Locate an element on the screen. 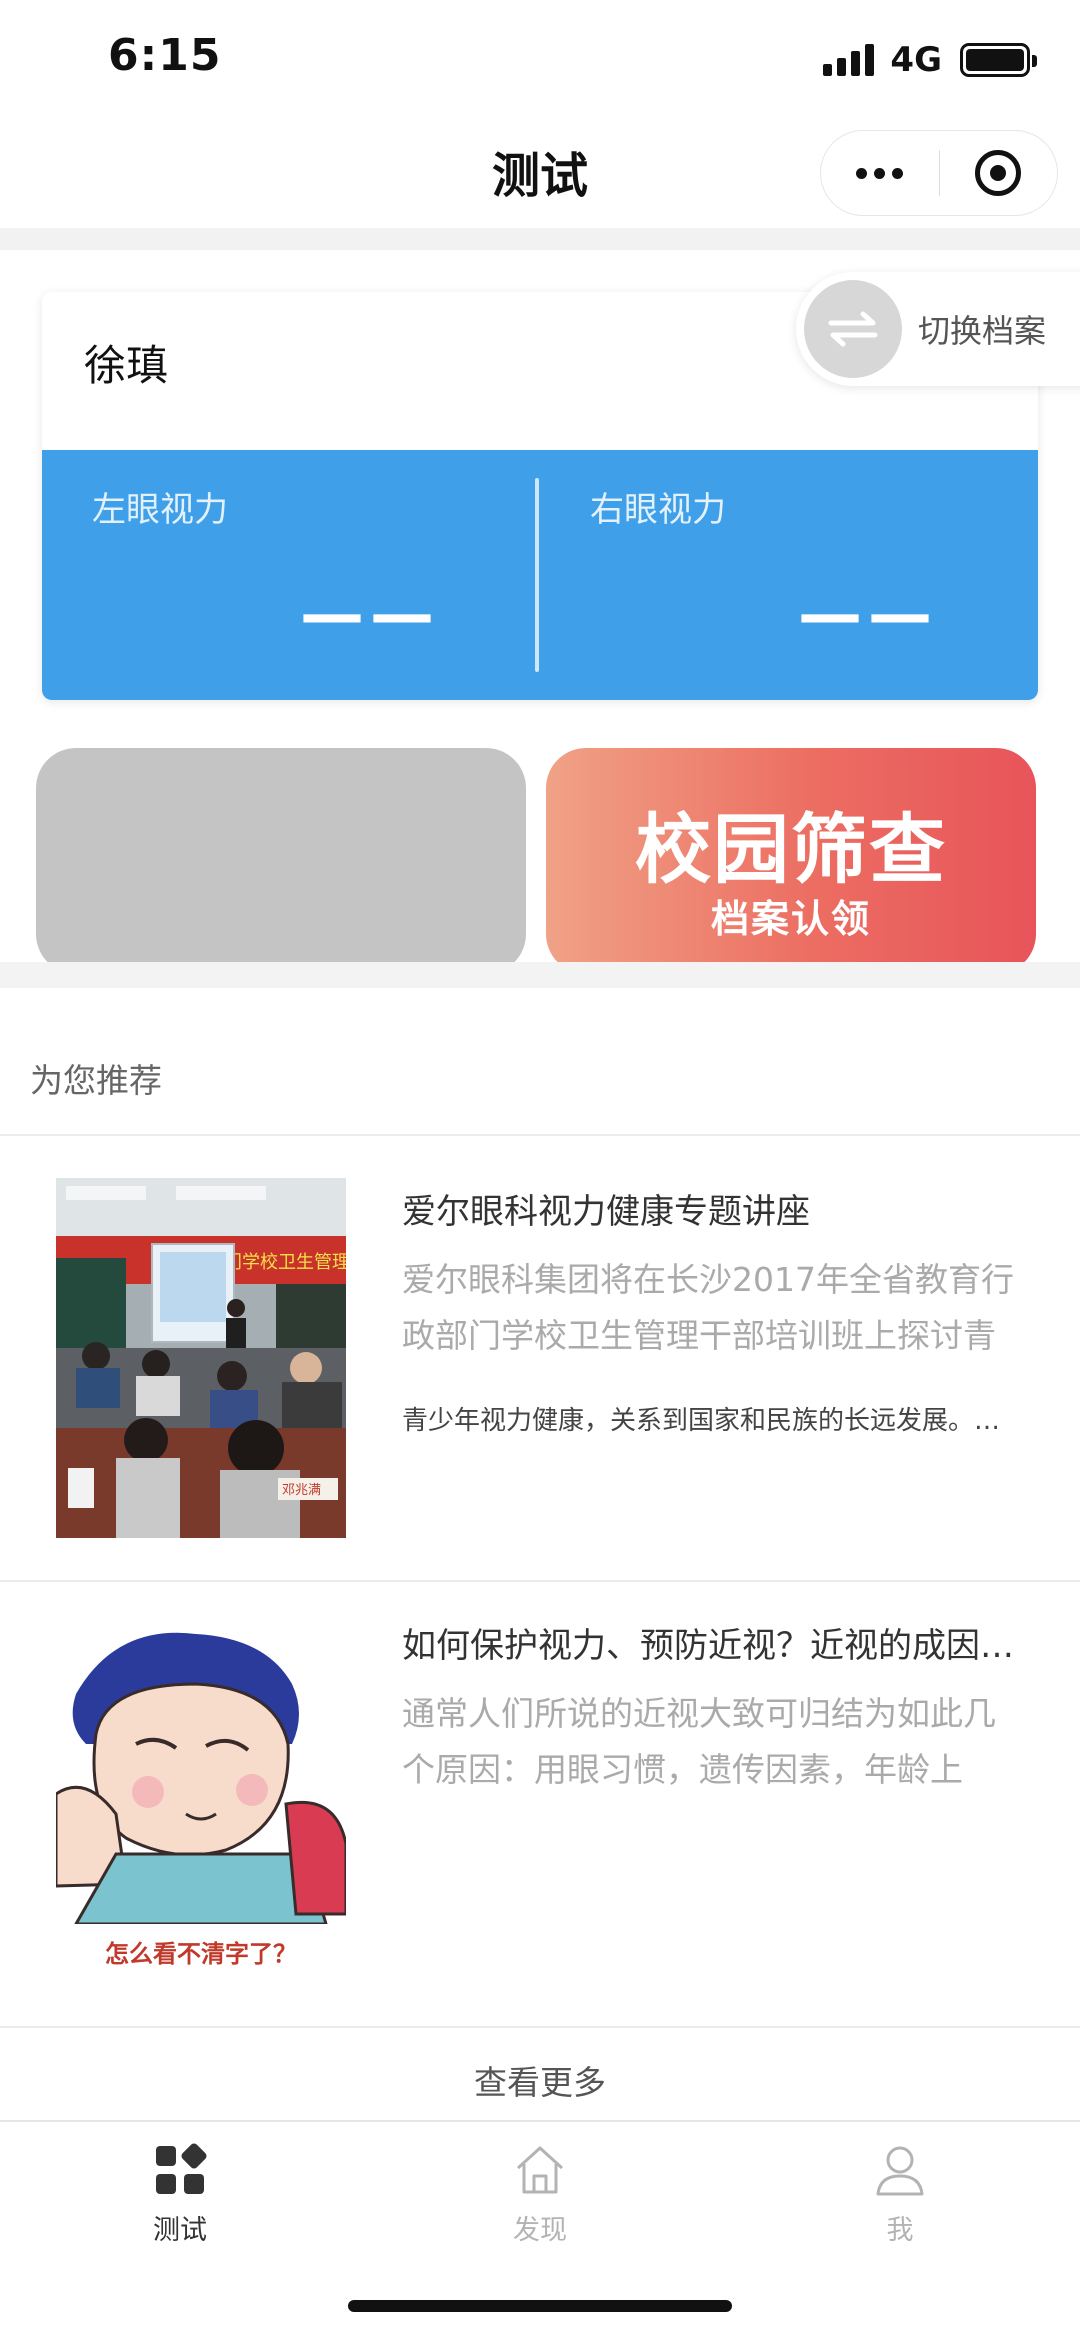  tab-me-label: 我 is located at coordinates (900, 2230).